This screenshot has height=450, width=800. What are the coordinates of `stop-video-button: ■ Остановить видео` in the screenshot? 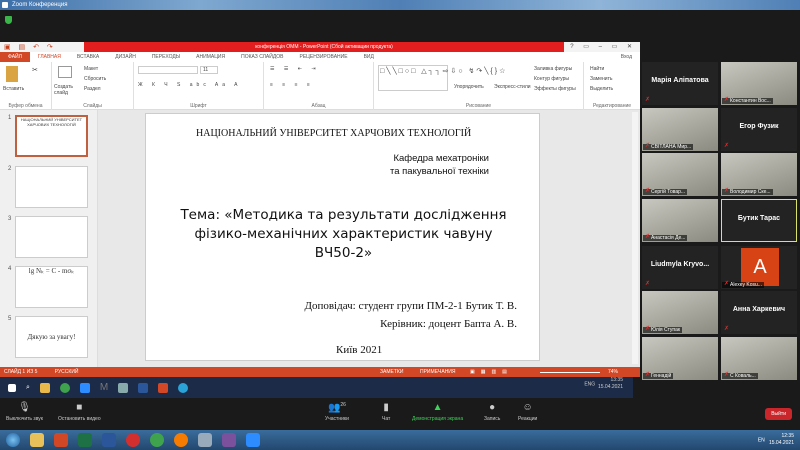 It's located at (79, 412).